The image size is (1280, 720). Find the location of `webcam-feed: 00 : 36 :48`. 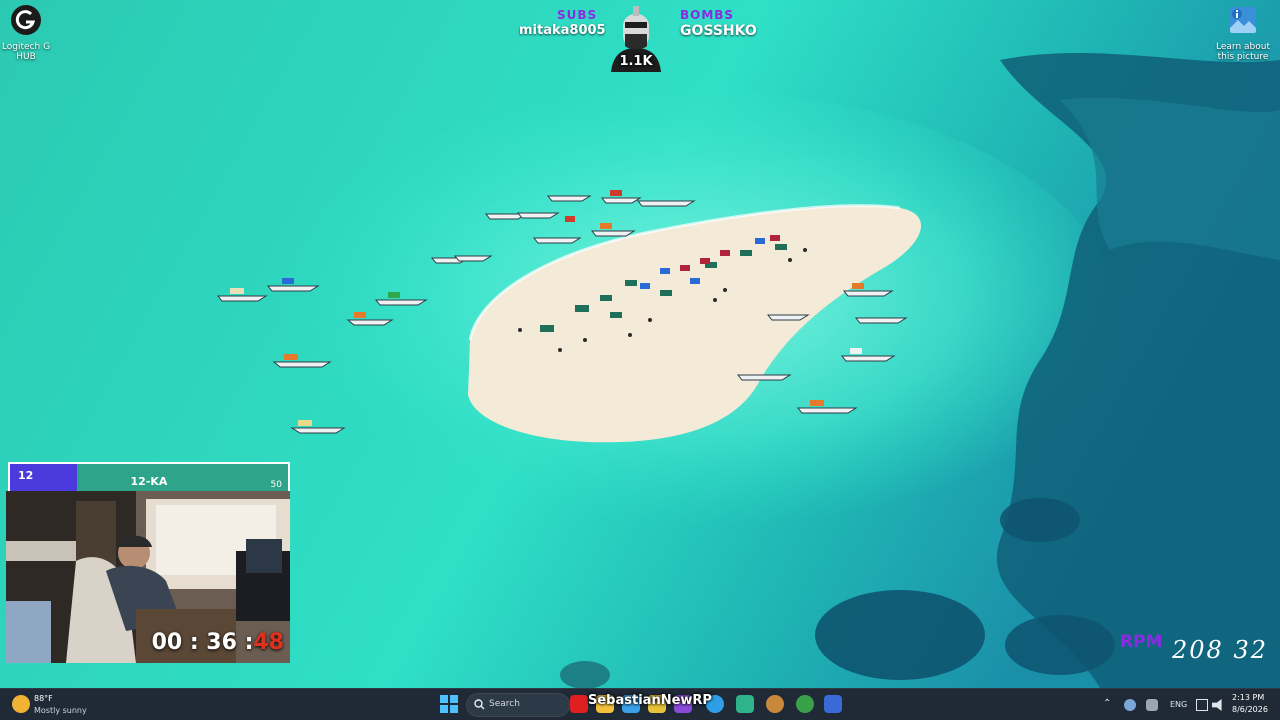

webcam-feed: 00 : 36 :48 is located at coordinates (148, 577).